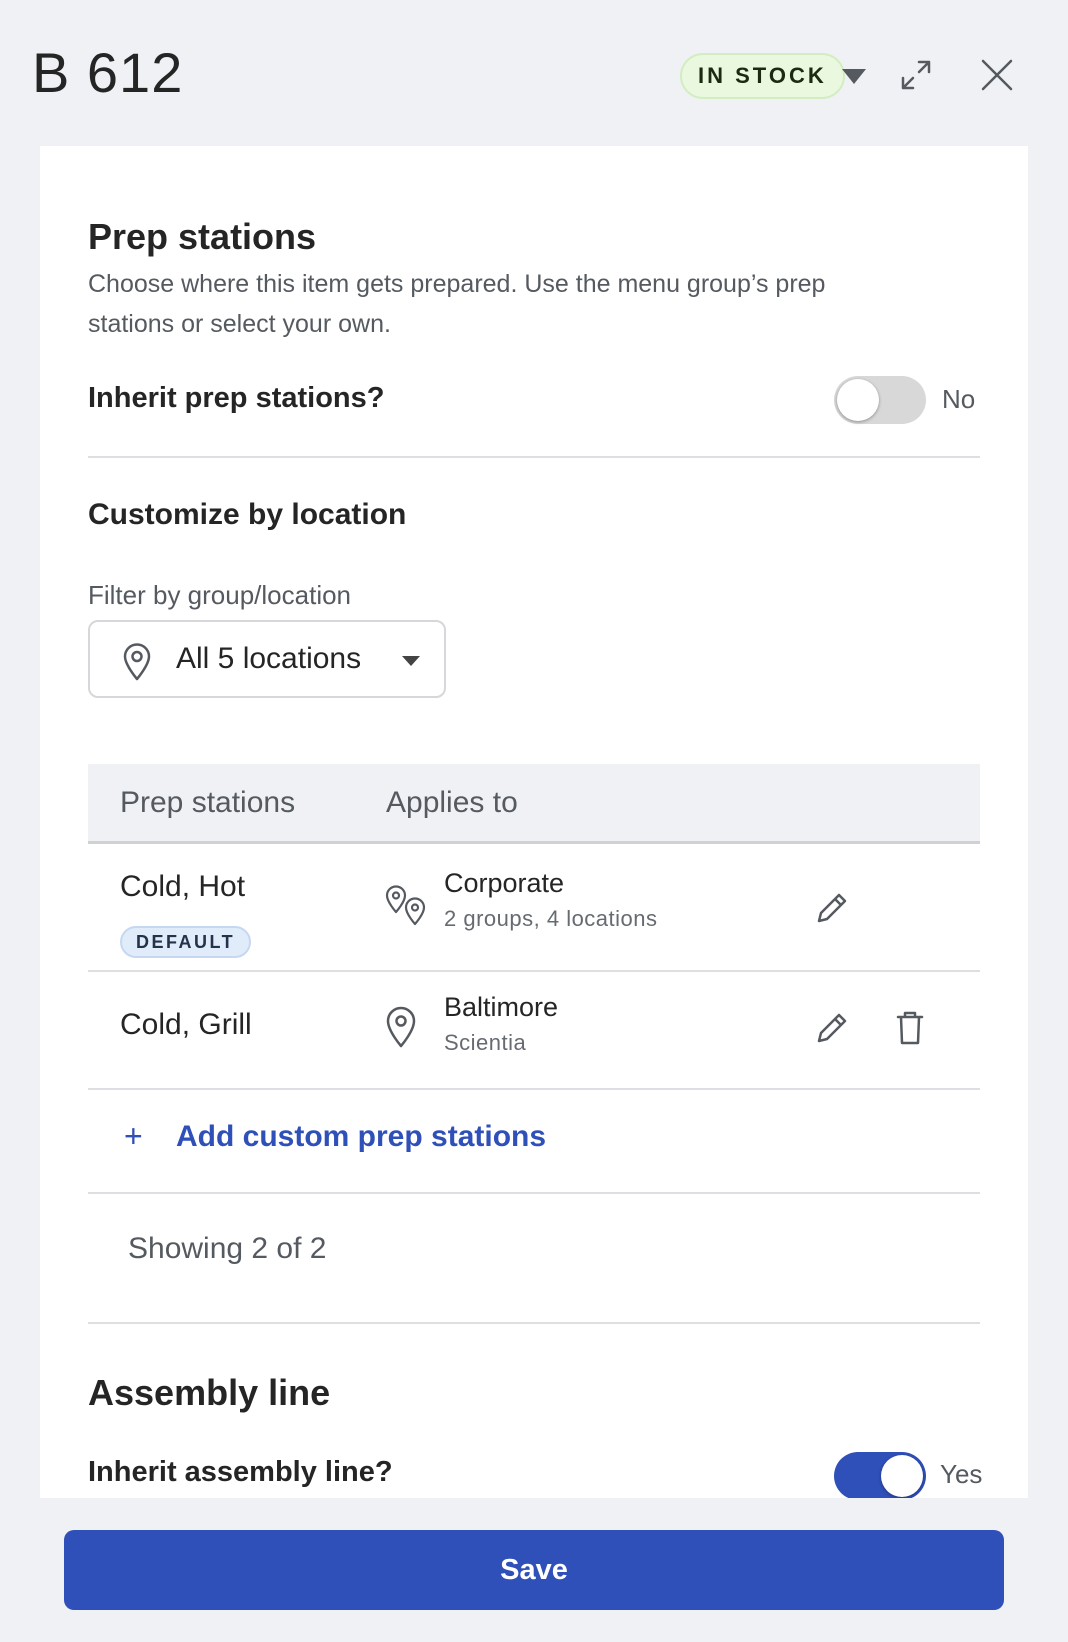 Image resolution: width=1068 pixels, height=1642 pixels. Describe the element at coordinates (910, 1028) in the screenshot. I see `trash-icon` at that location.